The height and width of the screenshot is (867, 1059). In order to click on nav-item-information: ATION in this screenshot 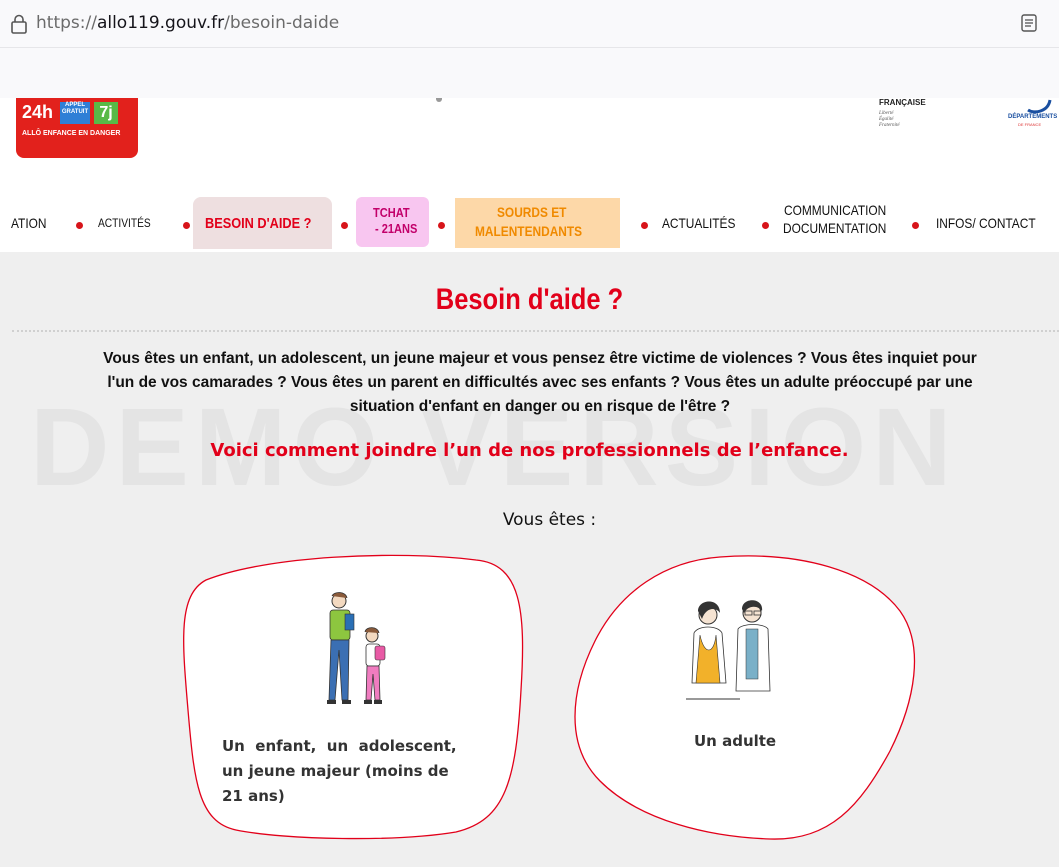, I will do `click(28, 223)`.